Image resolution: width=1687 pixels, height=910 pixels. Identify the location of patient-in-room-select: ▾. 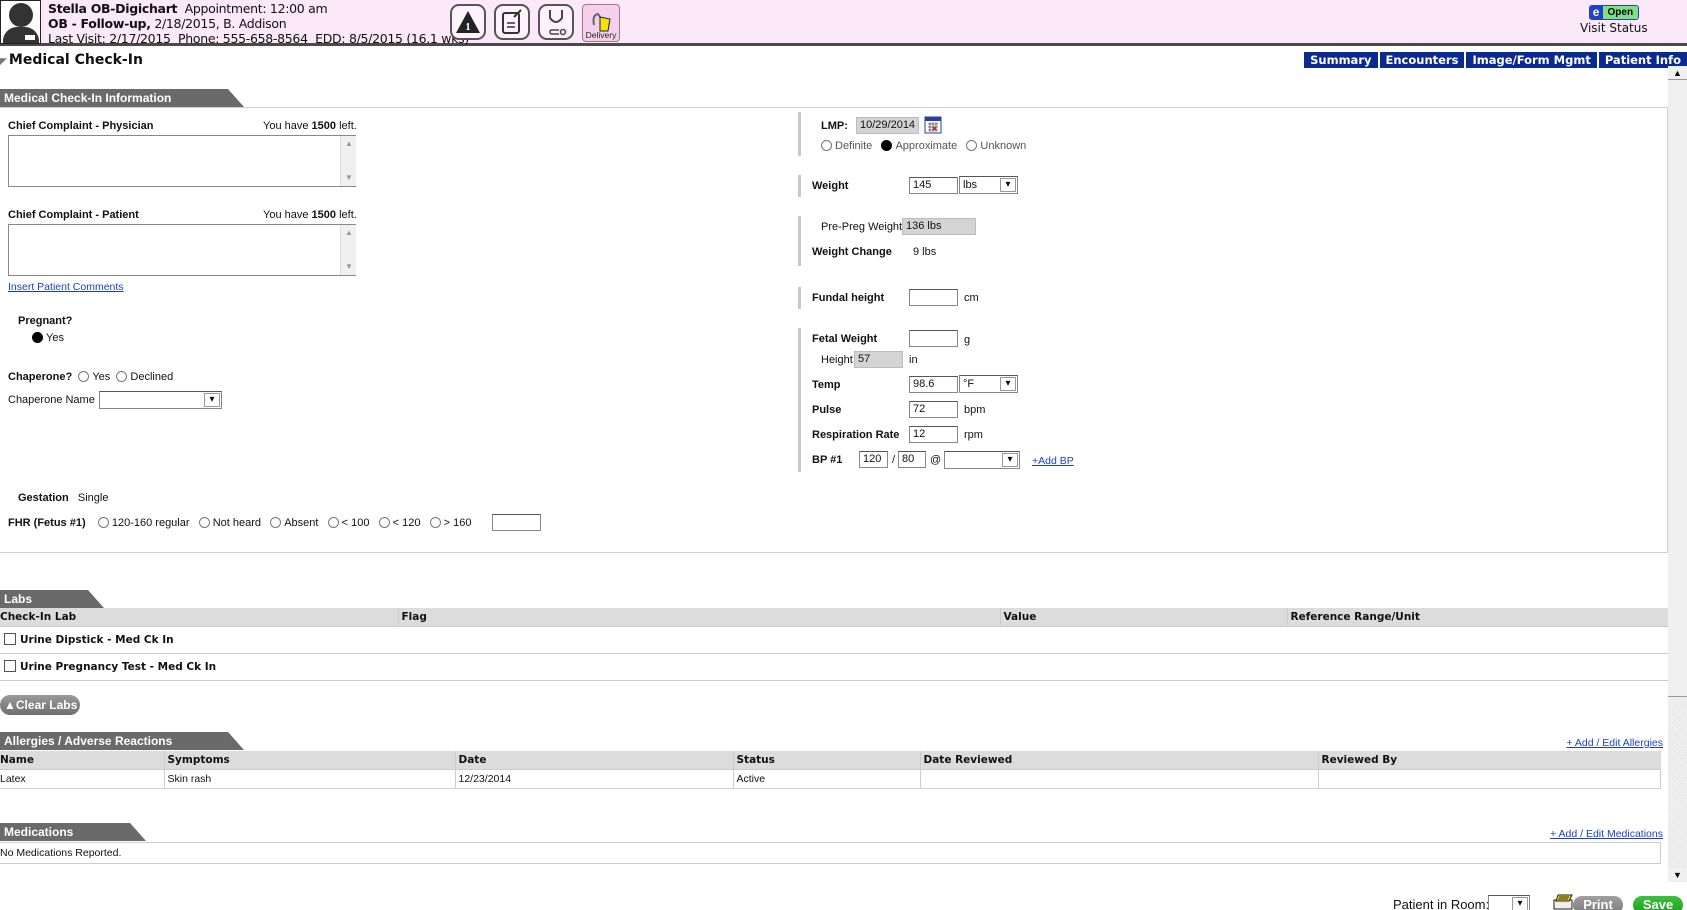
(1509, 902).